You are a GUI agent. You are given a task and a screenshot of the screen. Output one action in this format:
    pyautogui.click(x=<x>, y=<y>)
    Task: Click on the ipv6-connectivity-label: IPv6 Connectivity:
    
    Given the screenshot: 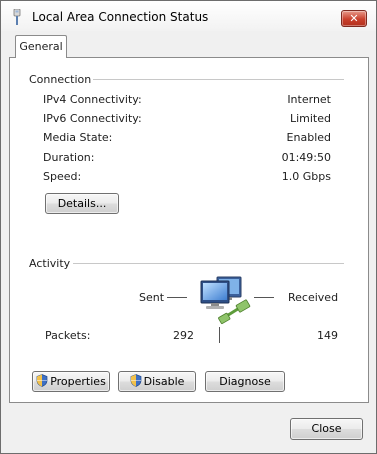 What is the action you would take?
    pyautogui.click(x=92, y=118)
    